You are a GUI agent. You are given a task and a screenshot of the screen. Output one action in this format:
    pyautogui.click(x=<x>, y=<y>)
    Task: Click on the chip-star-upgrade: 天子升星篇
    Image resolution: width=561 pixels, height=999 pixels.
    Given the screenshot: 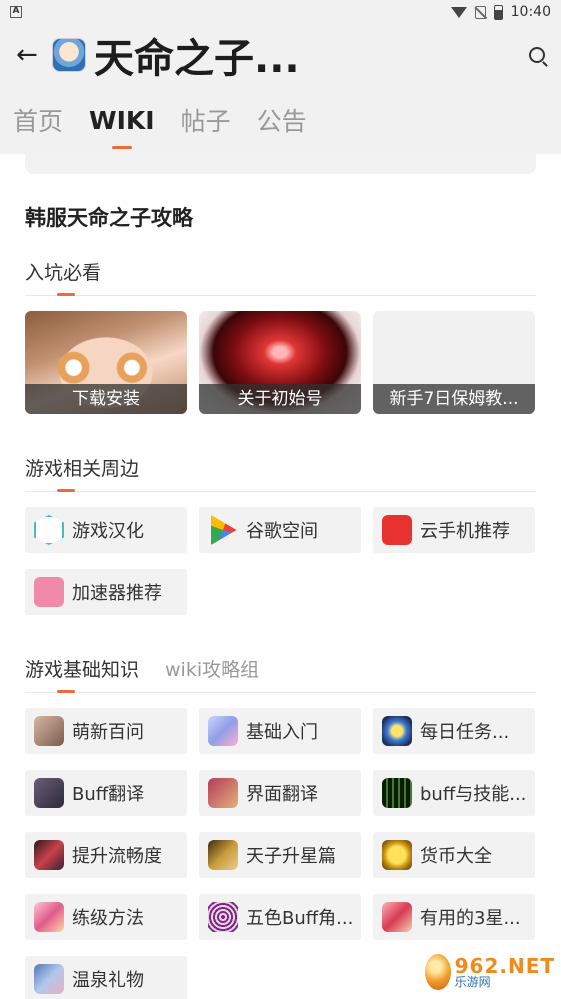 What is the action you would take?
    pyautogui.click(x=280, y=855)
    